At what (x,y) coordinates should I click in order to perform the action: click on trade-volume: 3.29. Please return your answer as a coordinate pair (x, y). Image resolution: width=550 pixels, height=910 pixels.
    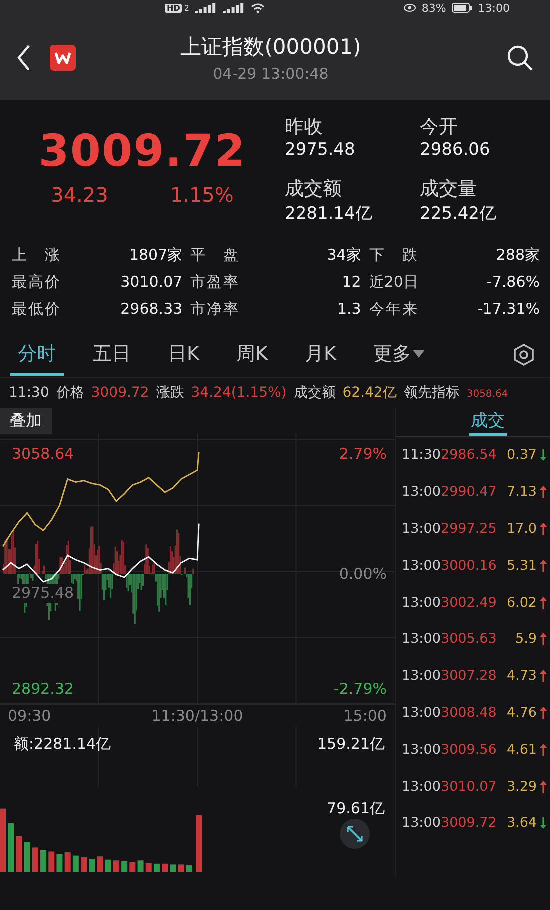
    Looking at the image, I should click on (521, 786).